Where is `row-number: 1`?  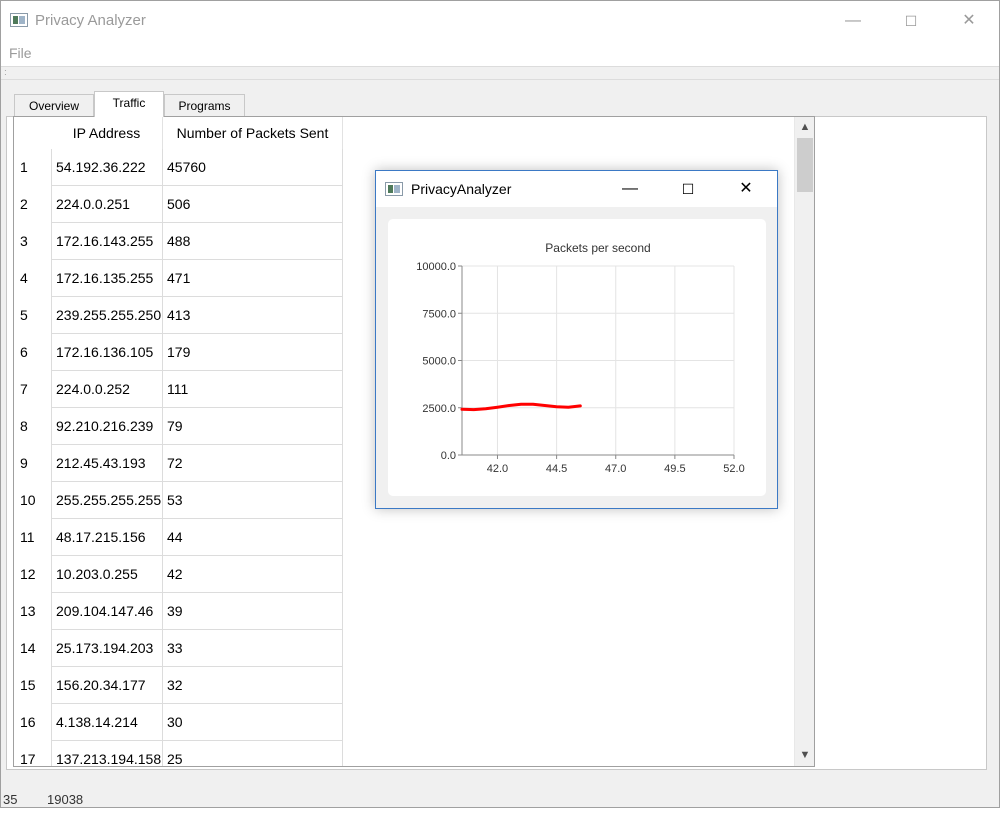 row-number: 1 is located at coordinates (32, 167).